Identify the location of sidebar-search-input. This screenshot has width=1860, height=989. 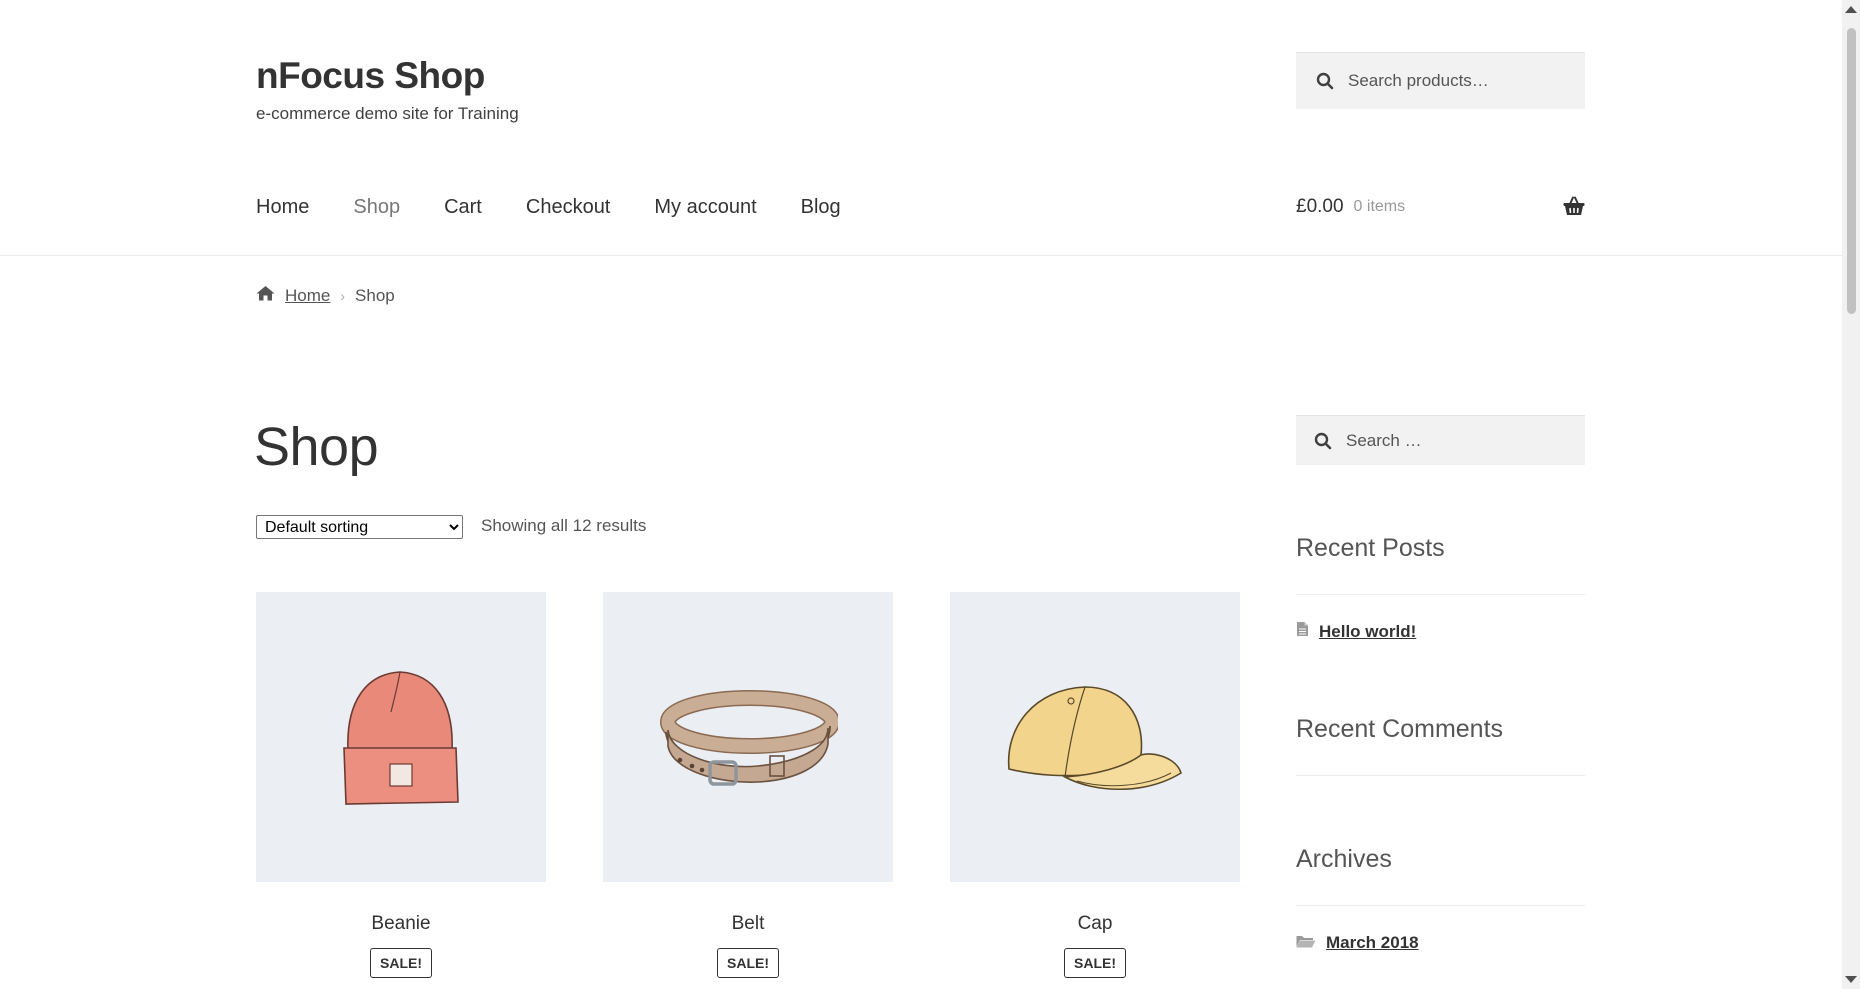
(1456, 440).